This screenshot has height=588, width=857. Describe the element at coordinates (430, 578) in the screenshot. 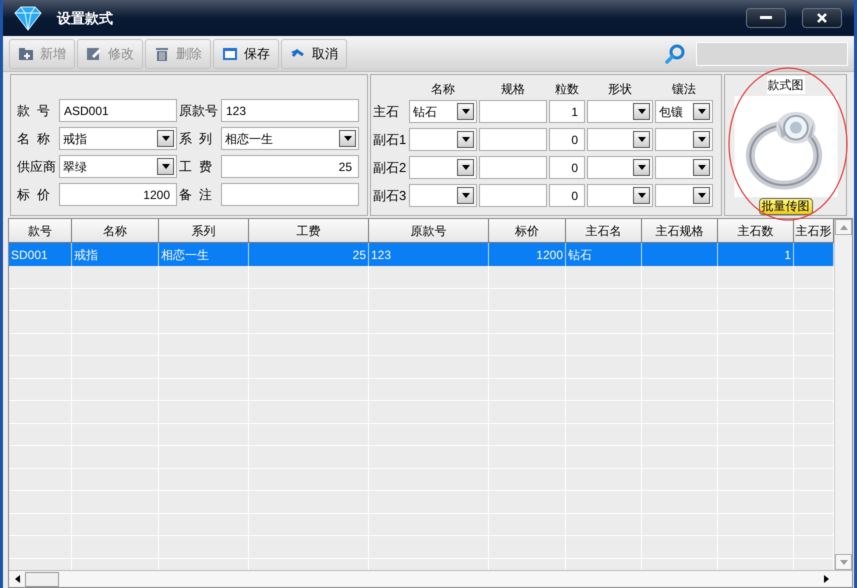

I see `horizontal-scrollbar` at that location.